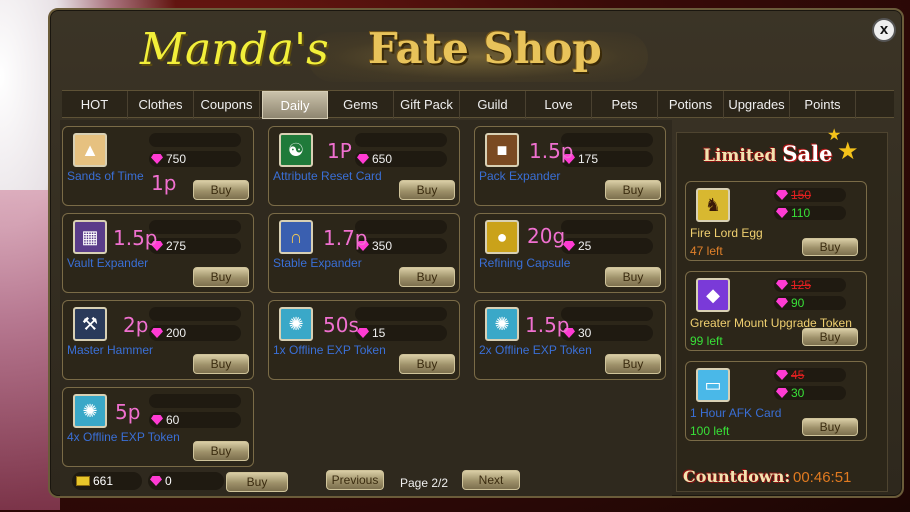  I want to click on tab-clothes: Clothes, so click(161, 105).